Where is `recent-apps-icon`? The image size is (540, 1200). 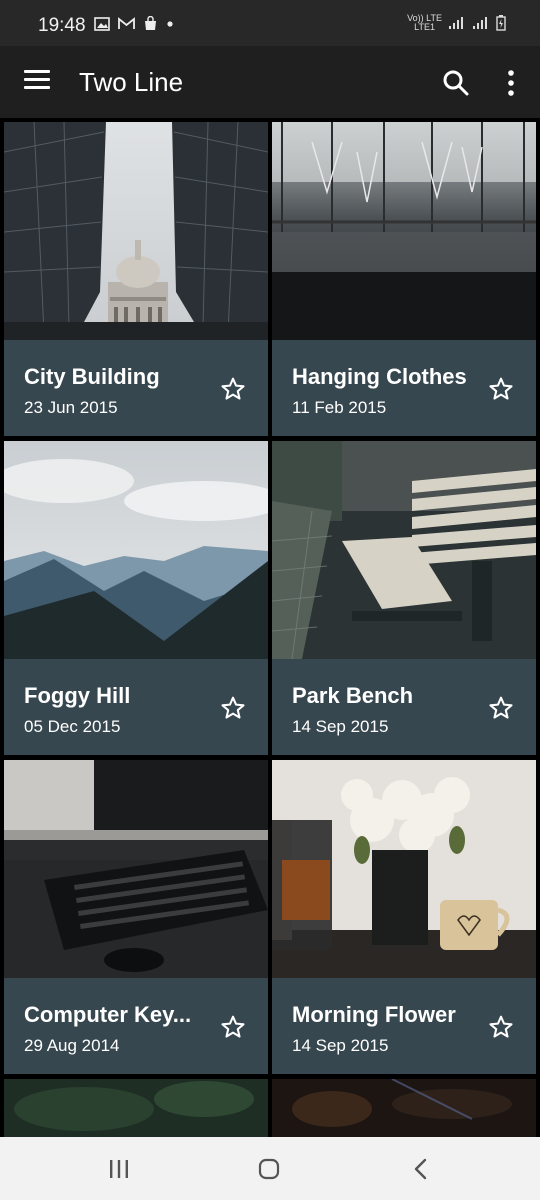 recent-apps-icon is located at coordinates (119, 1169).